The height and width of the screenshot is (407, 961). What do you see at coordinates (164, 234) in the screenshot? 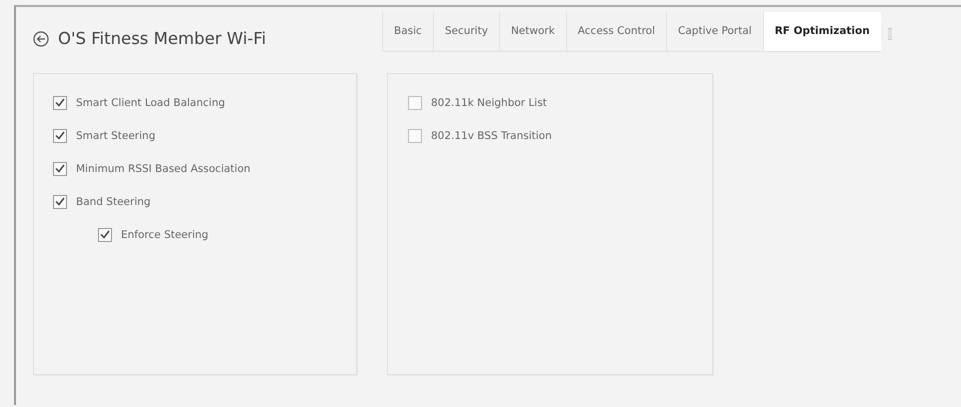
I see `checkbox-label: Enforce Steering` at bounding box center [164, 234].